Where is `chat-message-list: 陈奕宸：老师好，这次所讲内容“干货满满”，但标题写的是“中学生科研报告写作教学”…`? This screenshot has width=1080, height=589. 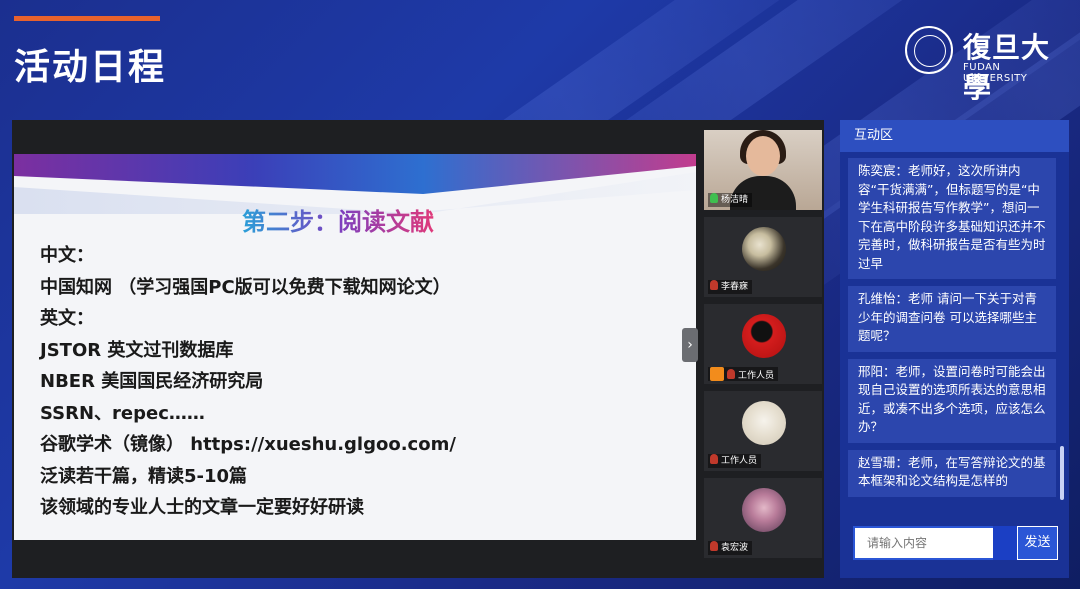 chat-message-list: 陈奕宸：老师好，这次所讲内容“干货满满”，但标题写的是“中学生科研报告写作教学”… is located at coordinates (952, 331).